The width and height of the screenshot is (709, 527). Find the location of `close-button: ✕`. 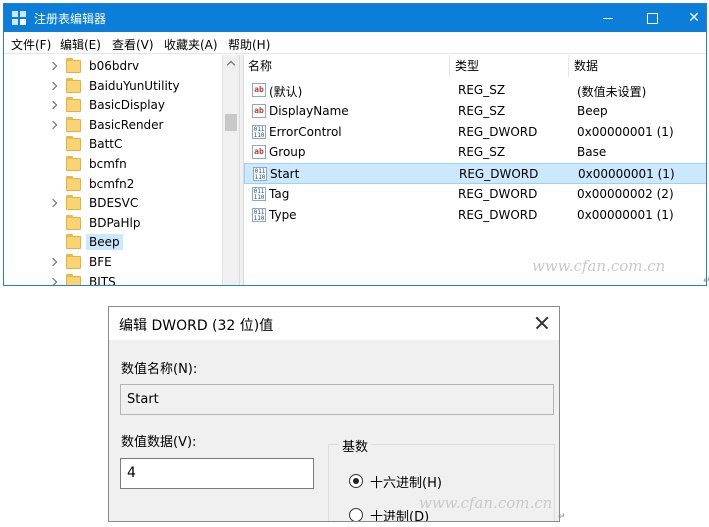

close-button: ✕ is located at coordinates (689, 18).